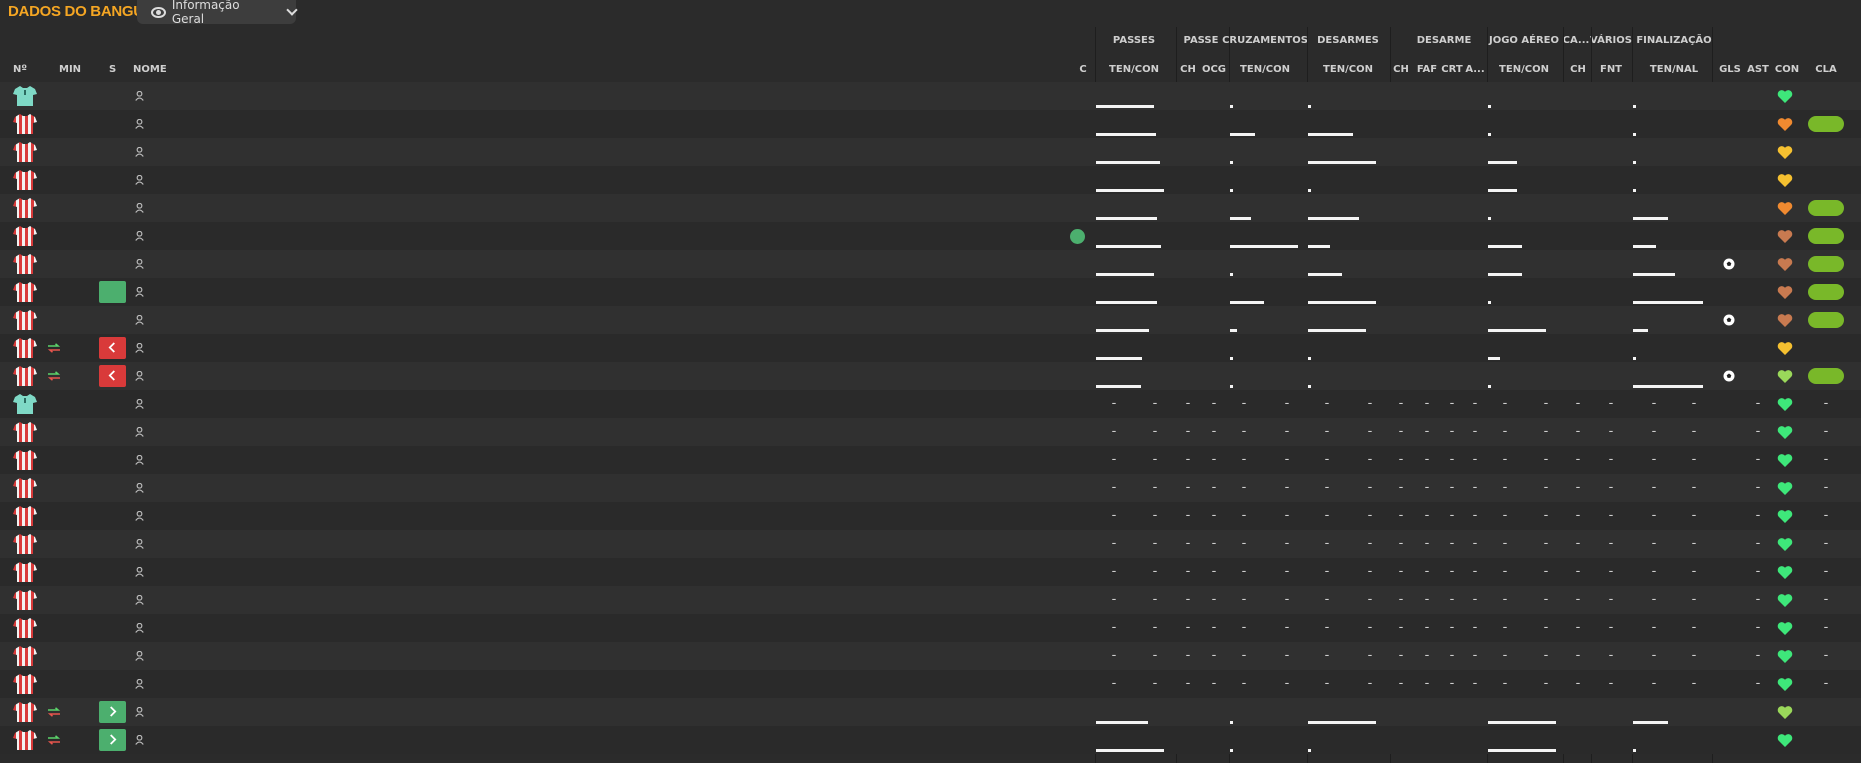 Image resolution: width=1861 pixels, height=763 pixels. Describe the element at coordinates (1427, 69) in the screenshot. I see `column-header-d-faf: FAF` at that location.